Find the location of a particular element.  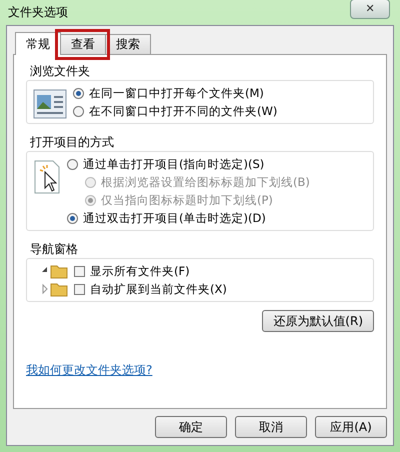

window-title: 文件夹选项 is located at coordinates (37, 12).